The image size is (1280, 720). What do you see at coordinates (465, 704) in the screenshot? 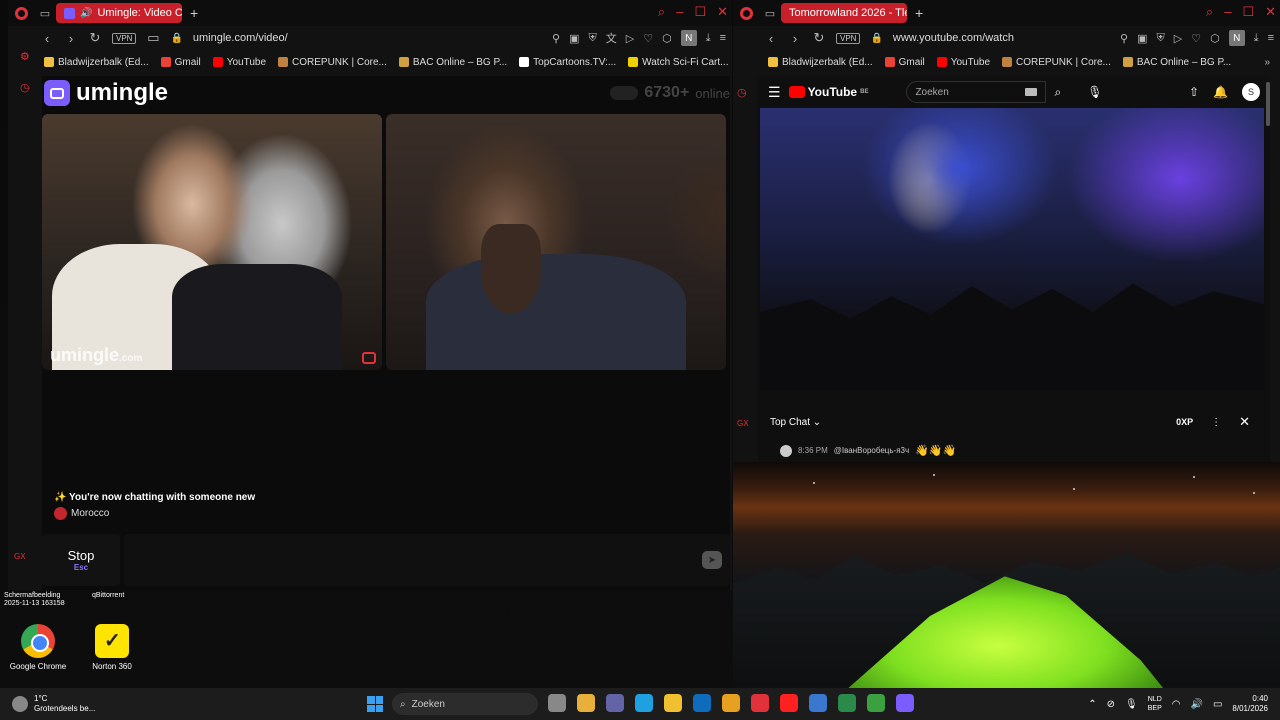
I see `taskbar-search: ⌕ Zoeken` at bounding box center [465, 704].